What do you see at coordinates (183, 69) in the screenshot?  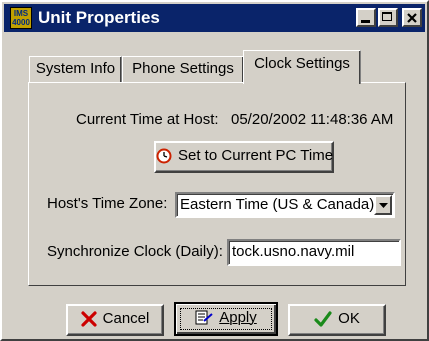 I see `tab-phone-settings: Phone Settings` at bounding box center [183, 69].